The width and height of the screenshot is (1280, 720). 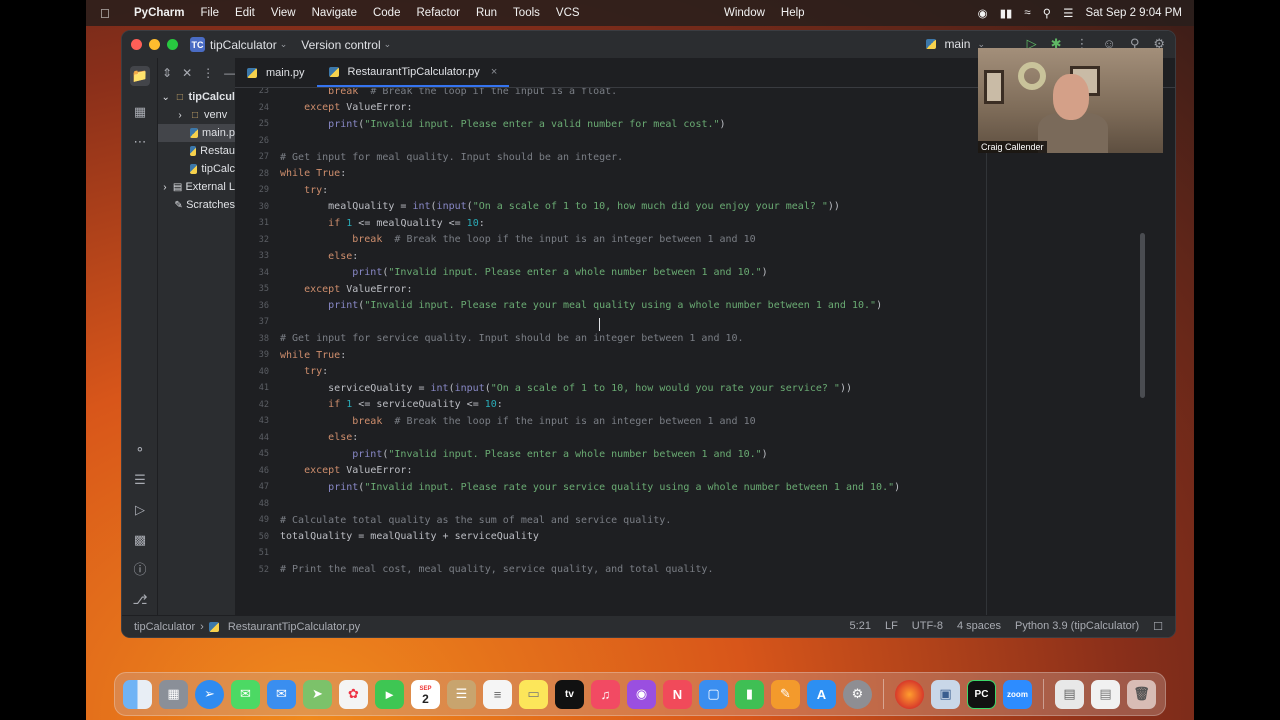 I want to click on file-encoding: UTF-8, so click(x=927, y=626).